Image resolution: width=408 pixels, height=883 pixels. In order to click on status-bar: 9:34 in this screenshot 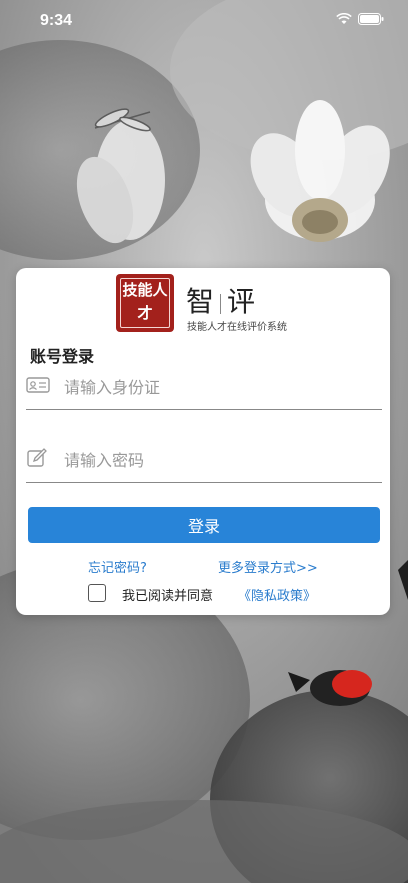, I will do `click(204, 22)`.